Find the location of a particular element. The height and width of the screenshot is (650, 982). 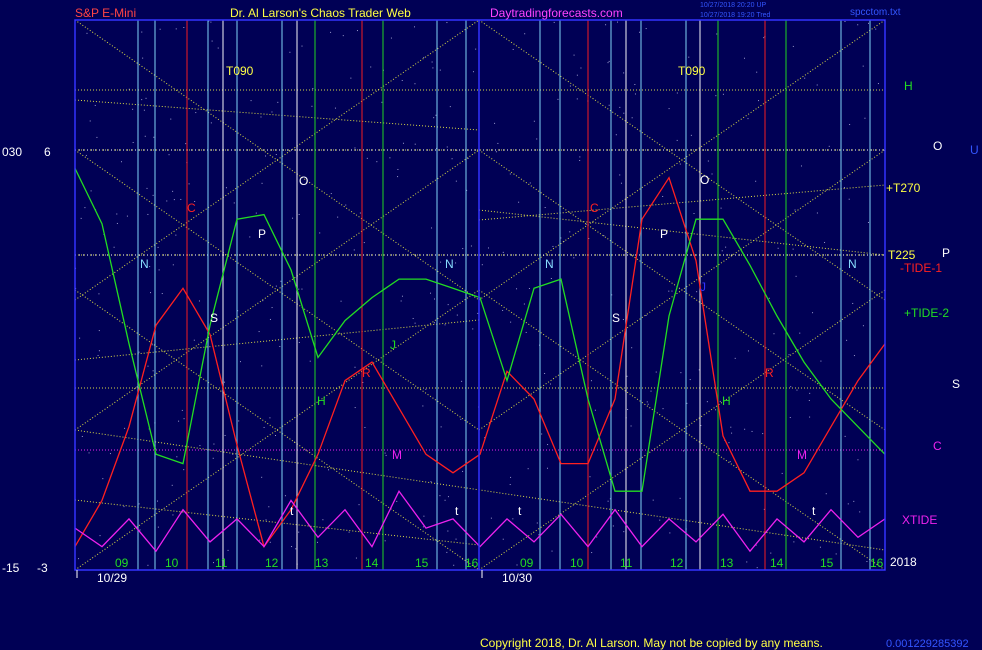

right-label-year: 2018 is located at coordinates (903, 562).